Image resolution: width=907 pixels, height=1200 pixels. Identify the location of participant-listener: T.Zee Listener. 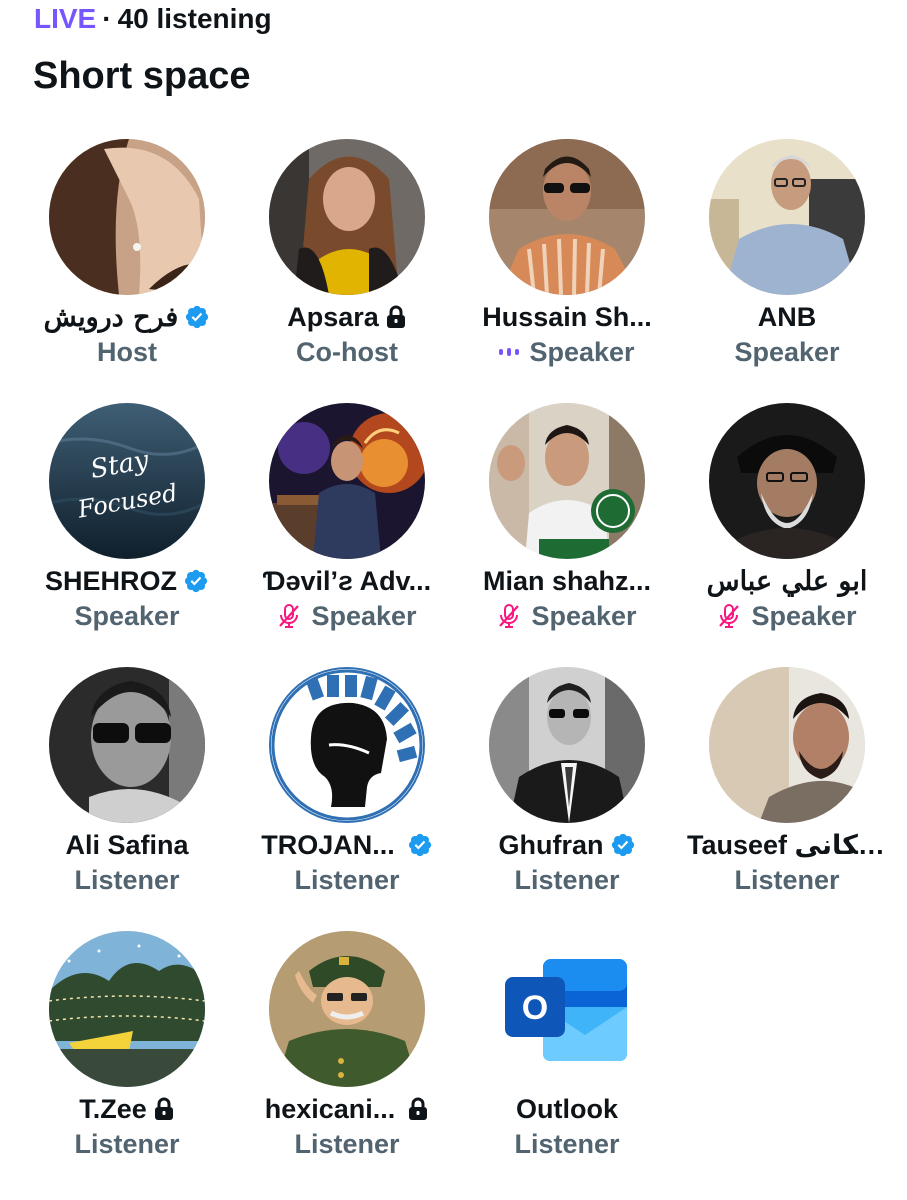
(127, 1063).